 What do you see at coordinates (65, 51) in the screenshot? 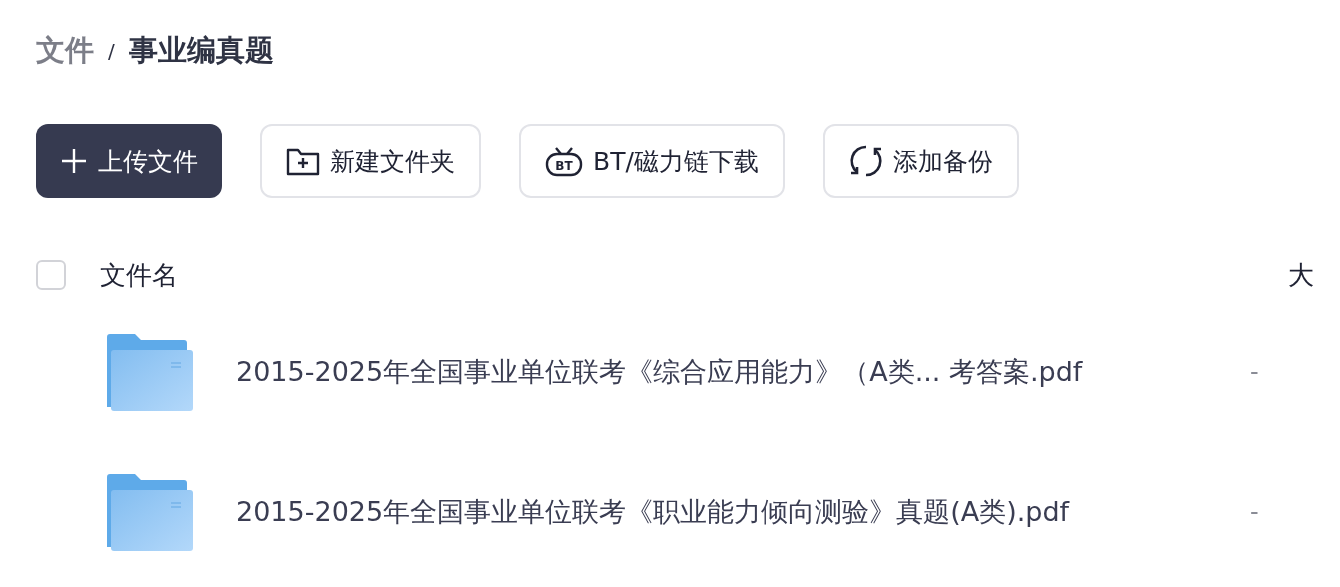
I see `breadcrumb-link: 文件` at bounding box center [65, 51].